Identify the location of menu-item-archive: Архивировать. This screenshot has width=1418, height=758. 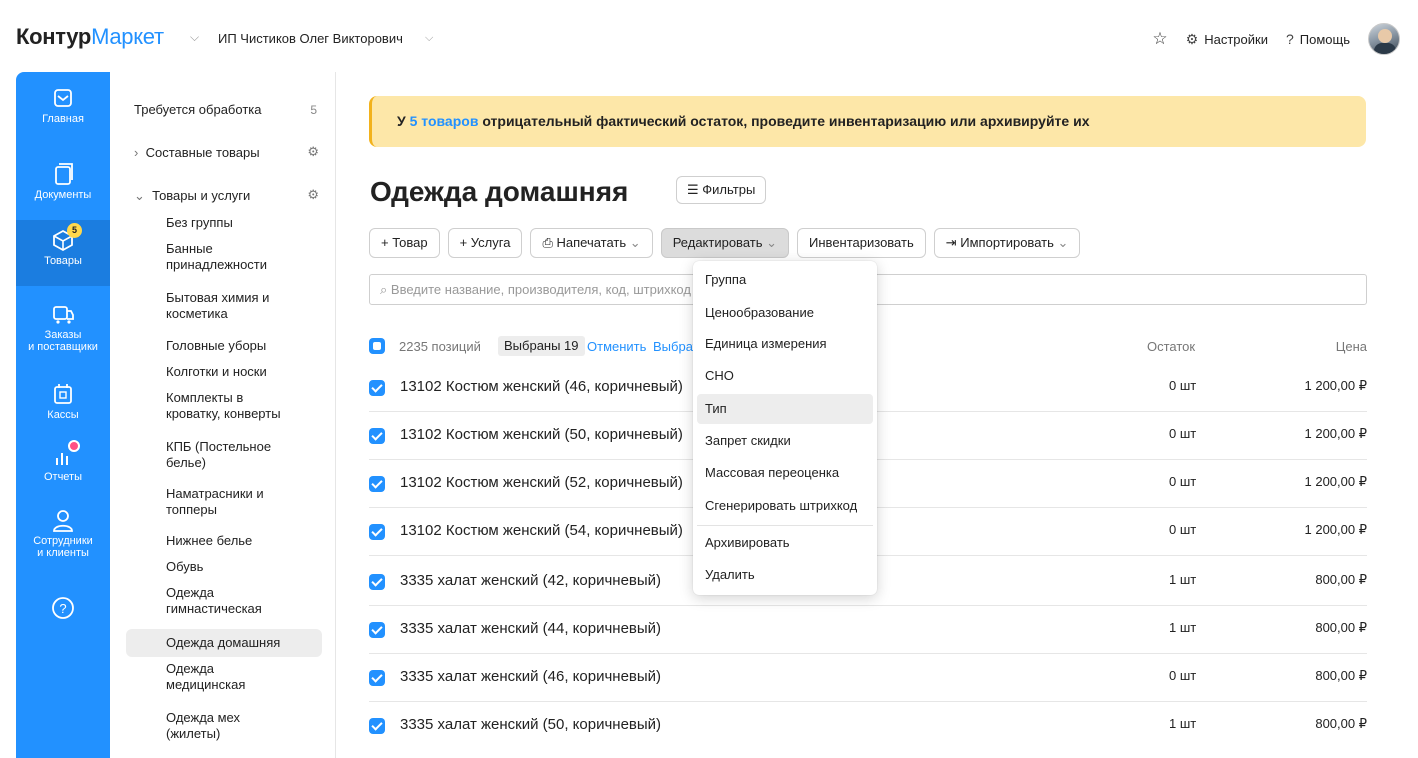
(785, 543).